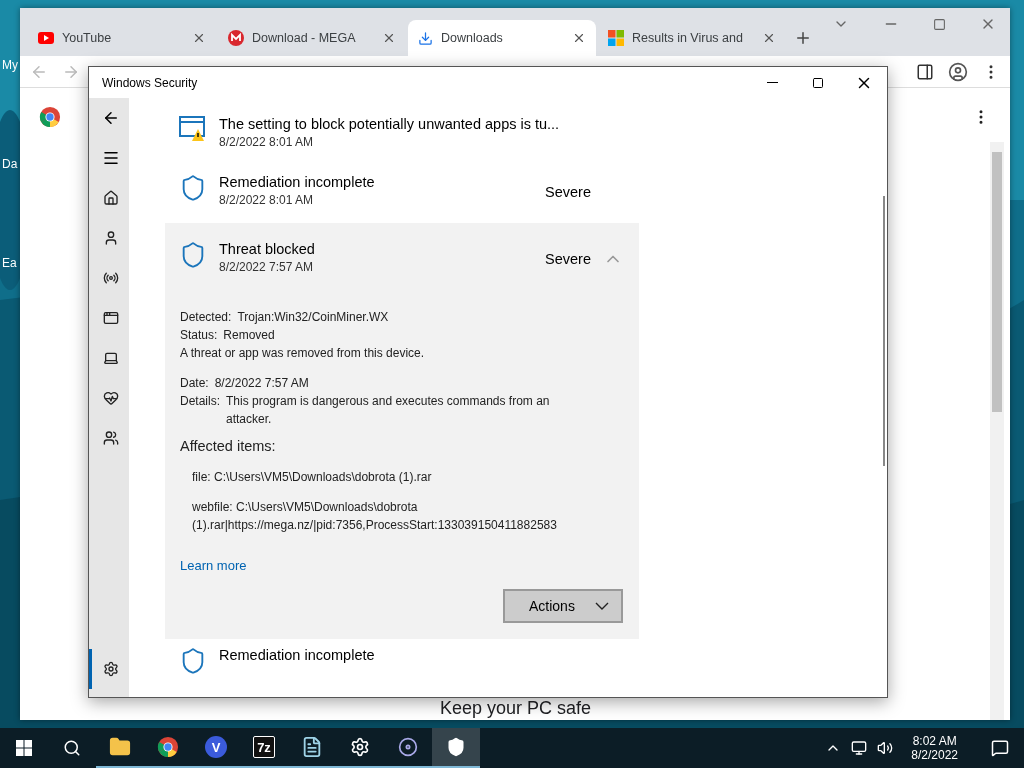  I want to click on tab-title: Results in Virus and, so click(688, 38).